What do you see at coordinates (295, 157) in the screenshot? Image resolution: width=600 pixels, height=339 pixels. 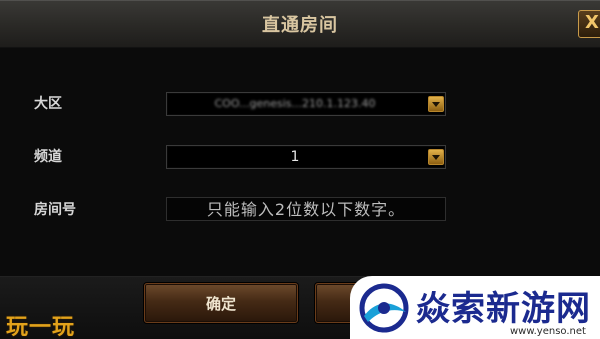 I see `channel-value: 1` at bounding box center [295, 157].